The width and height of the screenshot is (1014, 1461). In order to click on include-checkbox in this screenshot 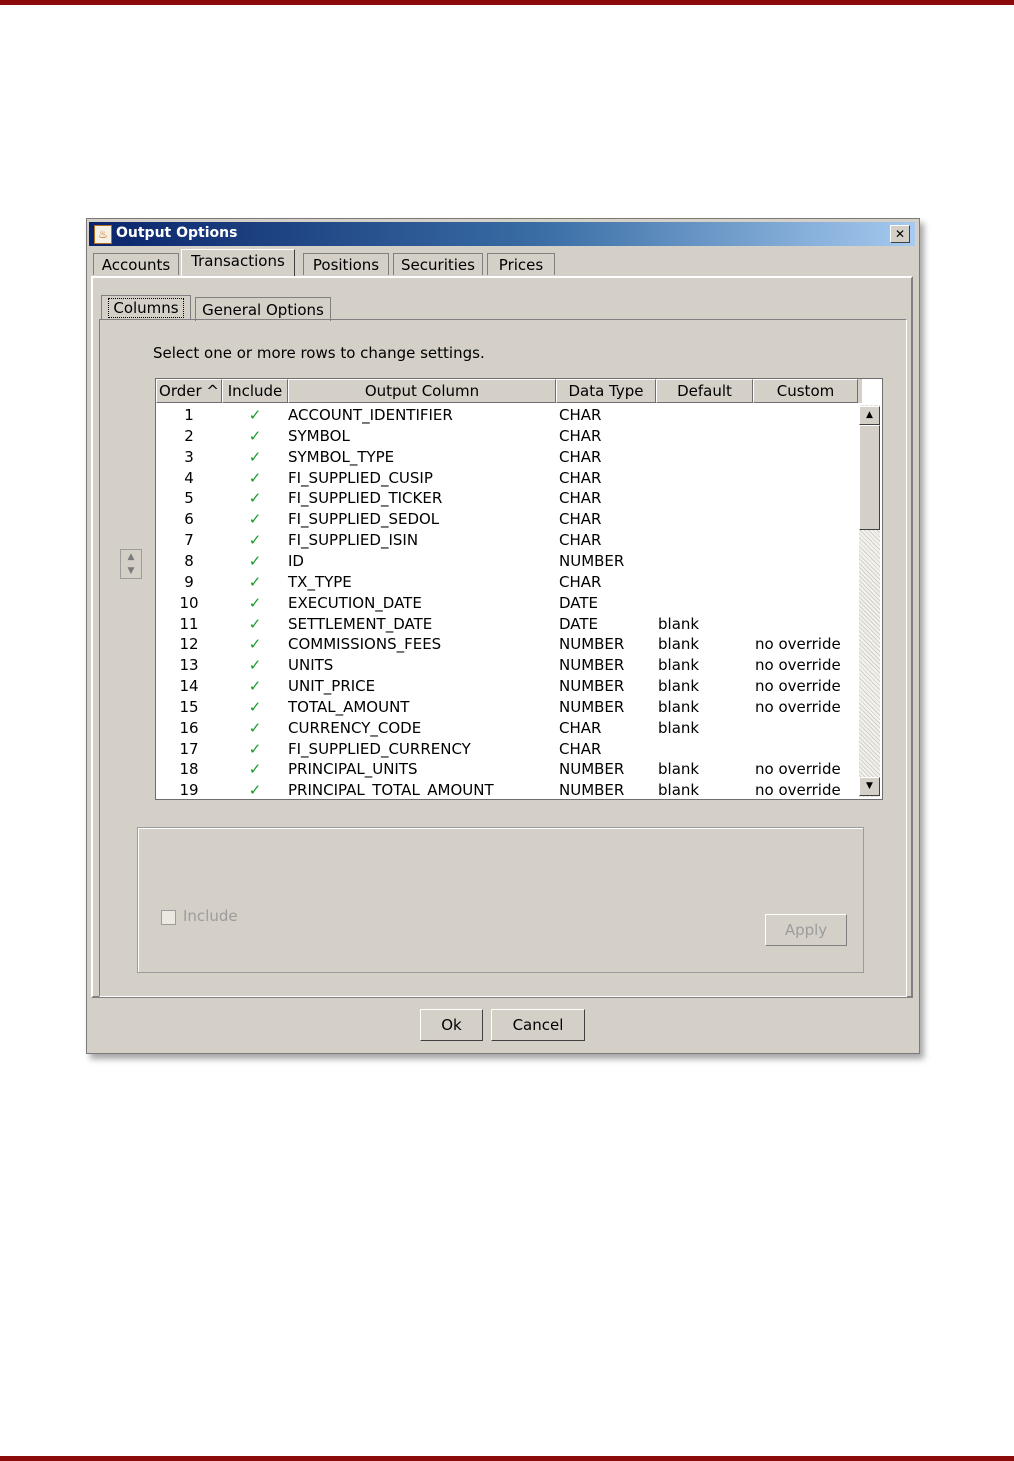, I will do `click(168, 917)`.